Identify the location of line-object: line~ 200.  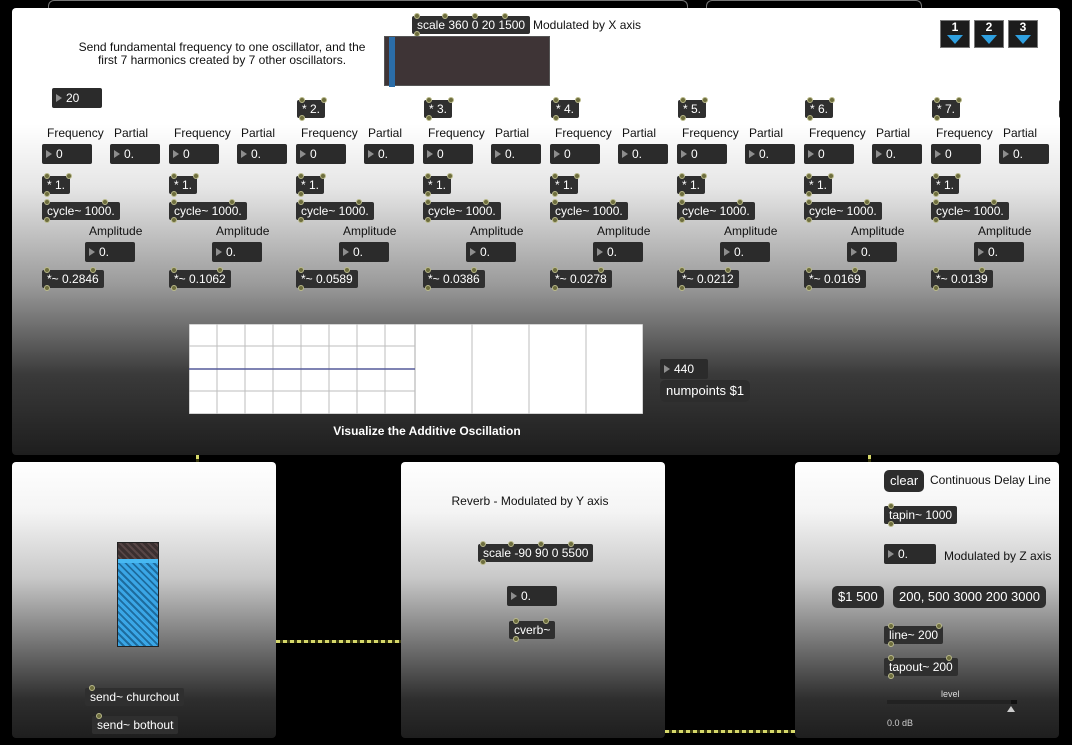
(914, 635).